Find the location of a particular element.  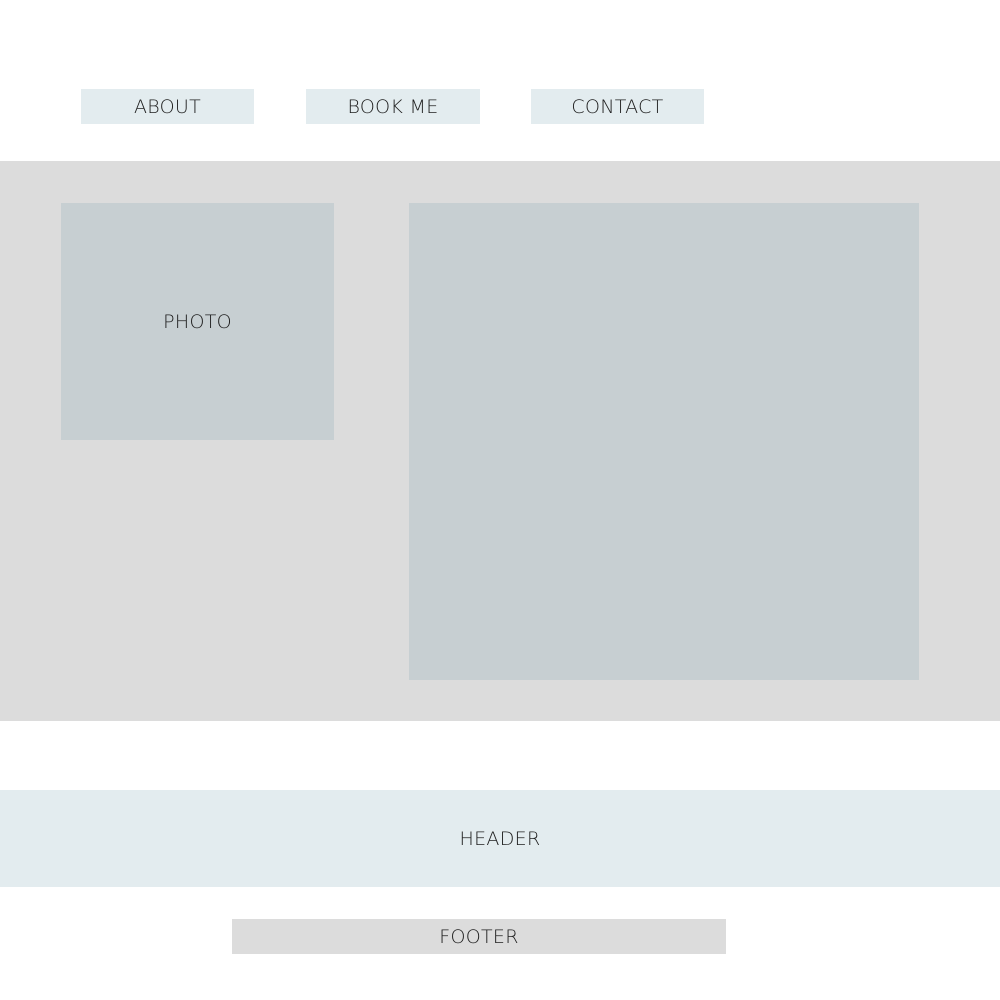

nav-book-me-label: BOOK ME is located at coordinates (393, 106).